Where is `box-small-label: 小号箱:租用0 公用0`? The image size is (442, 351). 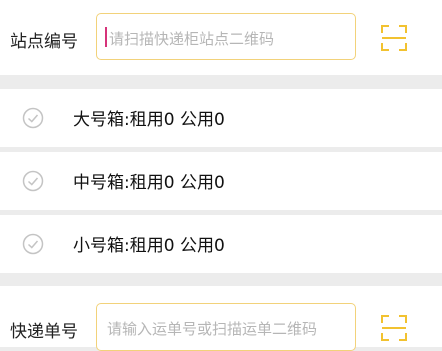
box-small-label: 小号箱:租用0 公用0 is located at coordinates (149, 246).